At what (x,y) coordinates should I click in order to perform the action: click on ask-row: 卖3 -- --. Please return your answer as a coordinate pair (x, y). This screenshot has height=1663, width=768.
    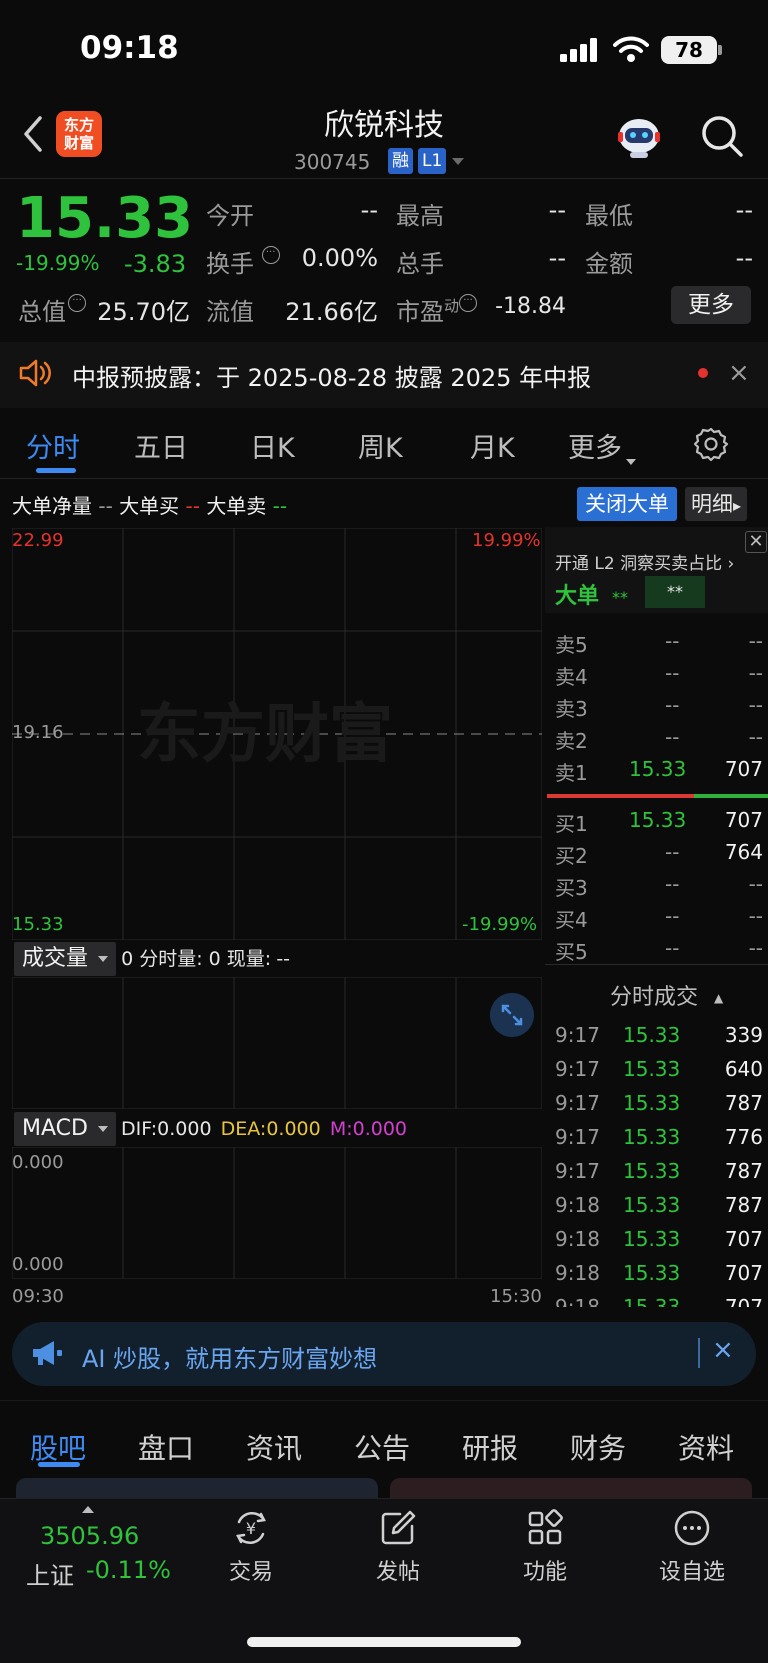
    Looking at the image, I should click on (654, 708).